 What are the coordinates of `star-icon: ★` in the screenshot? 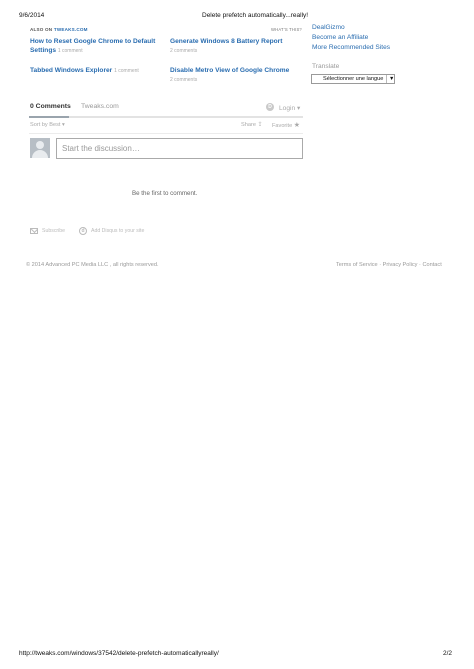 It's located at (297, 125).